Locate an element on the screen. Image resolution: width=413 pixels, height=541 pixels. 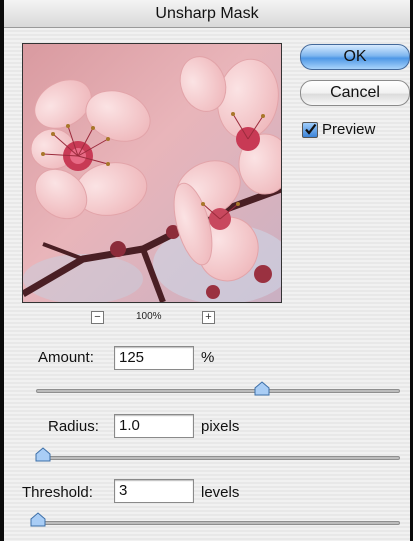
cancel-button: Cancel is located at coordinates (355, 93).